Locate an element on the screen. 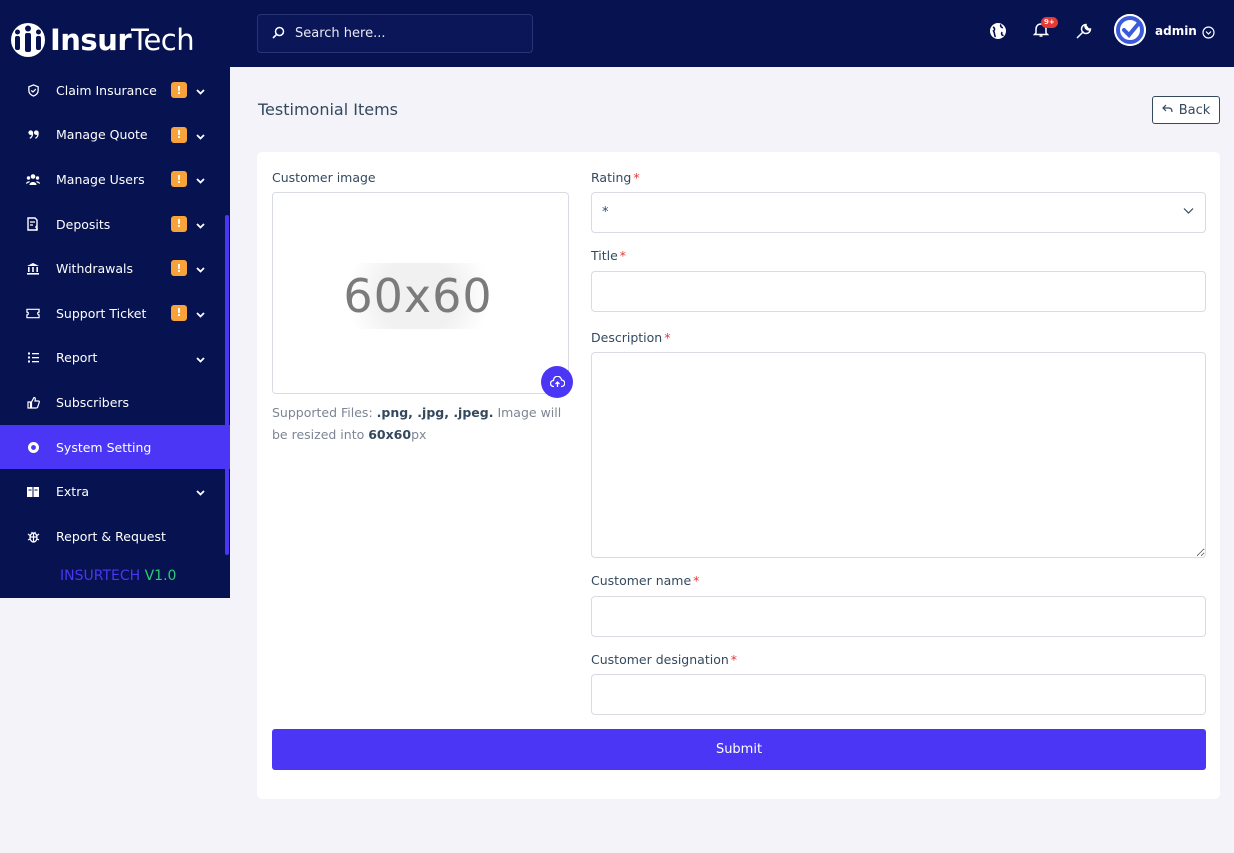 The width and height of the screenshot is (1234, 853). avatar is located at coordinates (1130, 30).